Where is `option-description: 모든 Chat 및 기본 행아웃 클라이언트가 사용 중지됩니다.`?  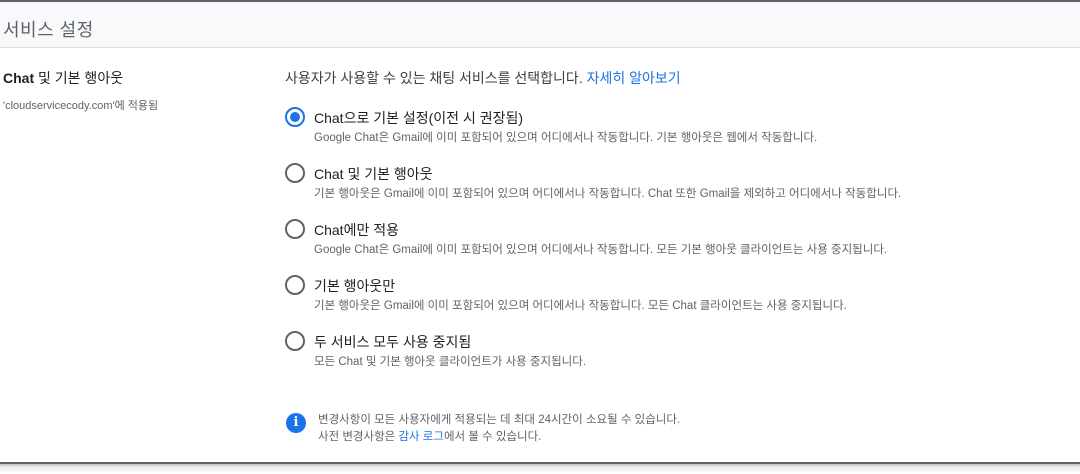 option-description: 모든 Chat 및 기본 행아웃 클라이언트가 사용 중지됩니다. is located at coordinates (450, 362).